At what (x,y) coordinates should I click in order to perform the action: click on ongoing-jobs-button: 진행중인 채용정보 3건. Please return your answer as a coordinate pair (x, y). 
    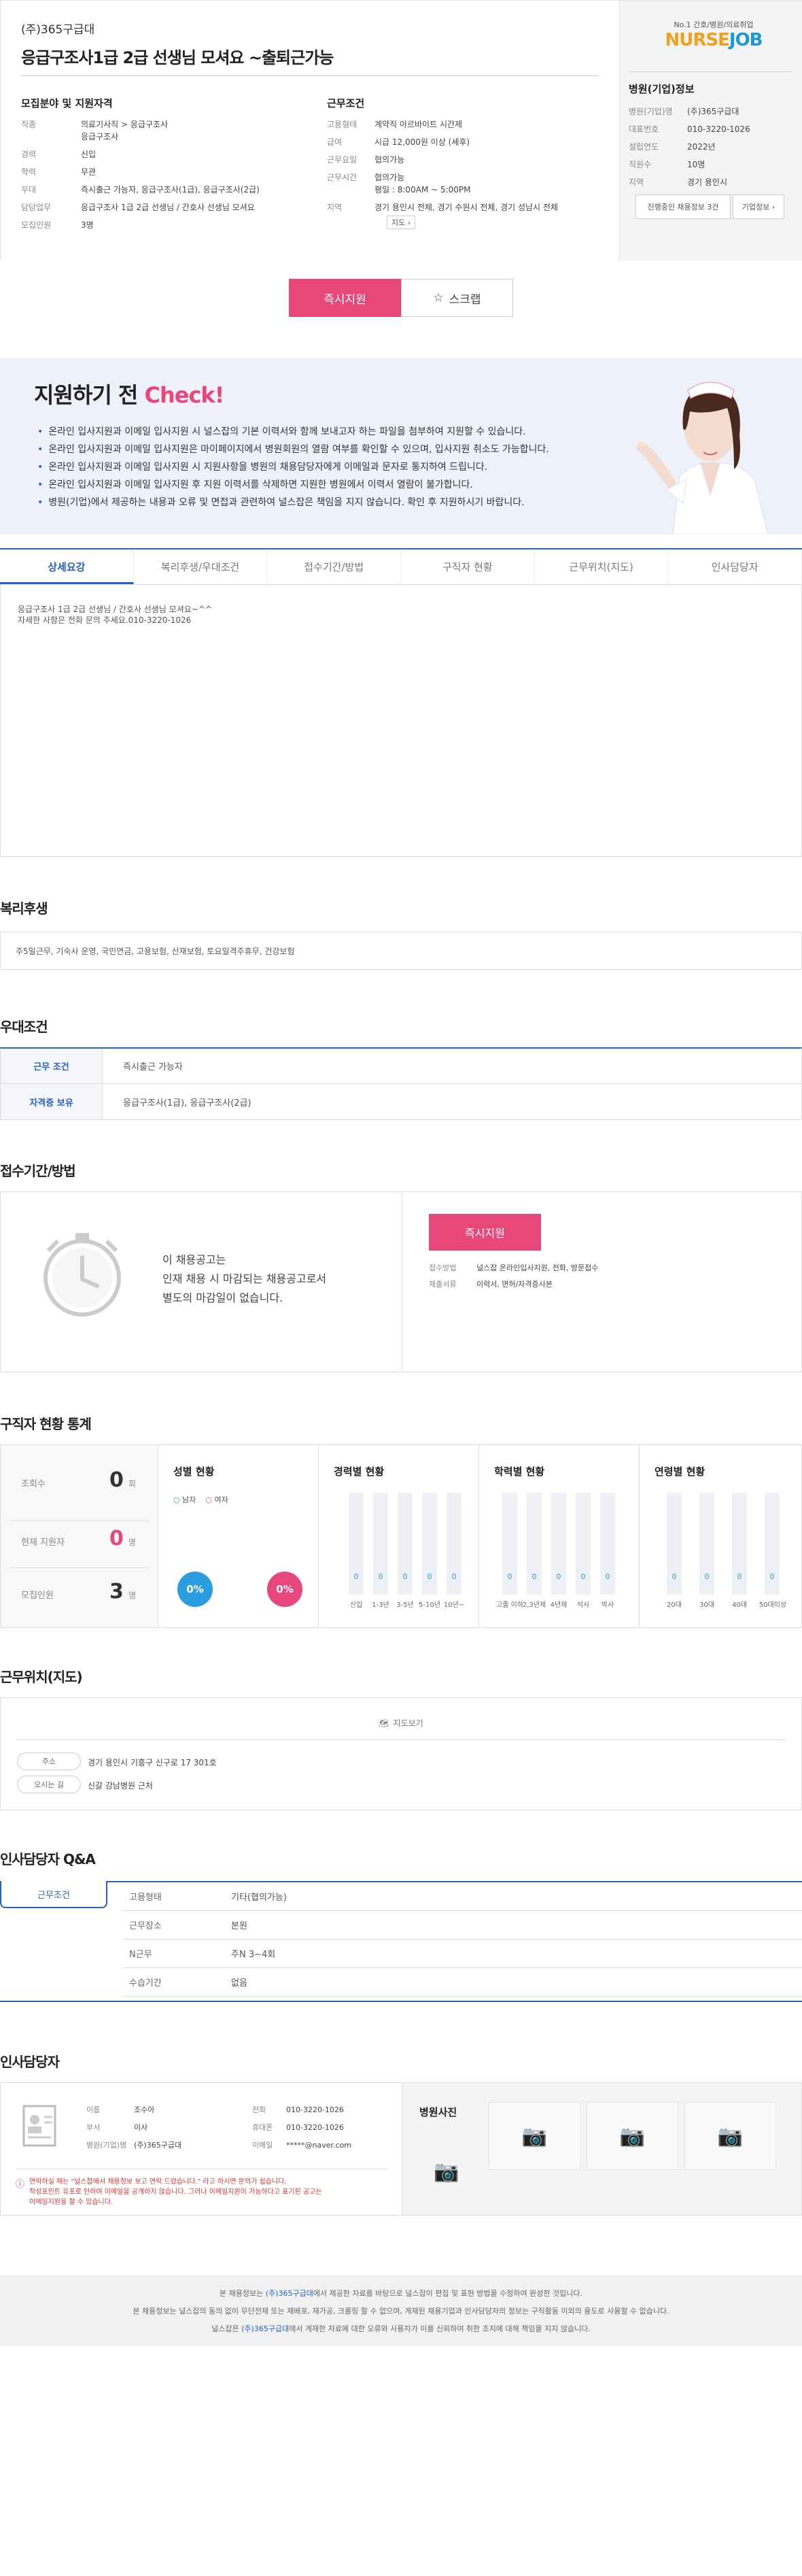
    Looking at the image, I should click on (683, 206).